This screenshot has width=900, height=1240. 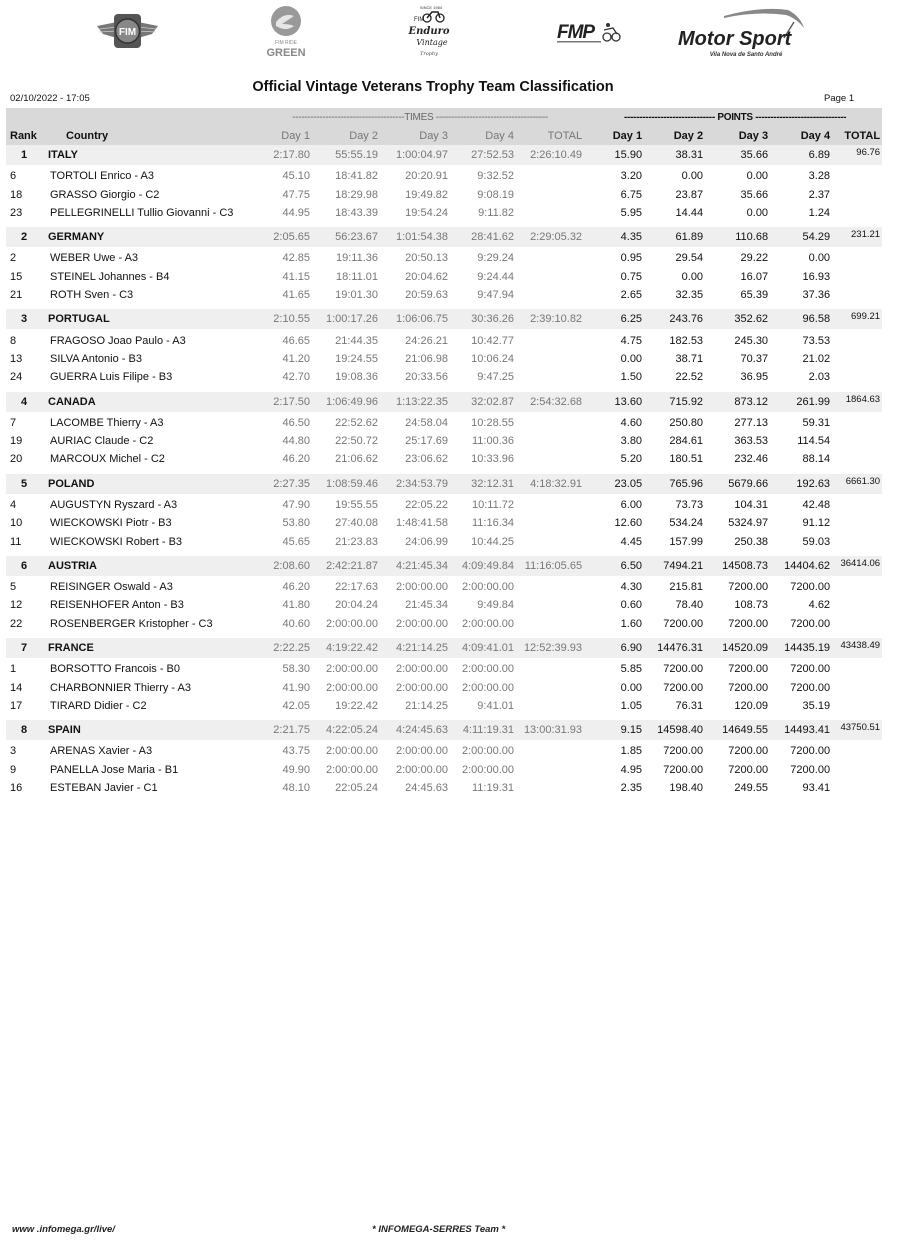 What do you see at coordinates (689, 194) in the screenshot?
I see `rider-points-day2: 23.87` at bounding box center [689, 194].